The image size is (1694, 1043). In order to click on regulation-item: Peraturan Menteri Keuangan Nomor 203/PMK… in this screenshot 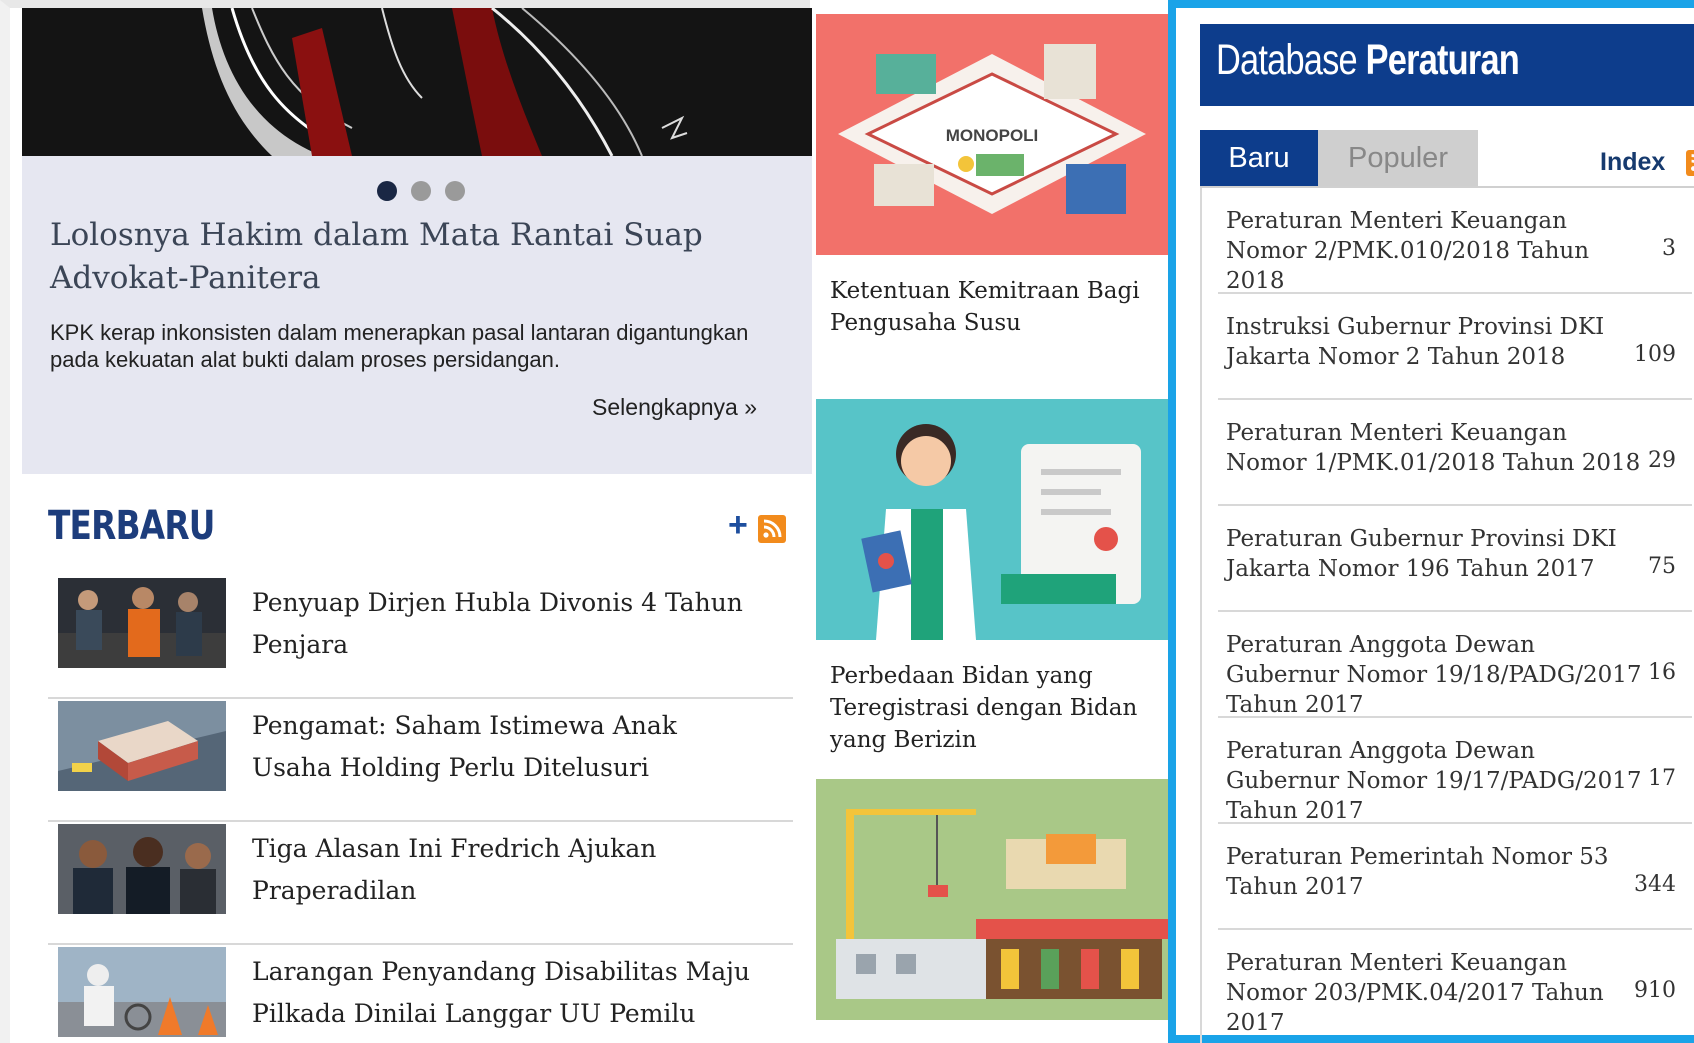, I will do `click(1455, 983)`.